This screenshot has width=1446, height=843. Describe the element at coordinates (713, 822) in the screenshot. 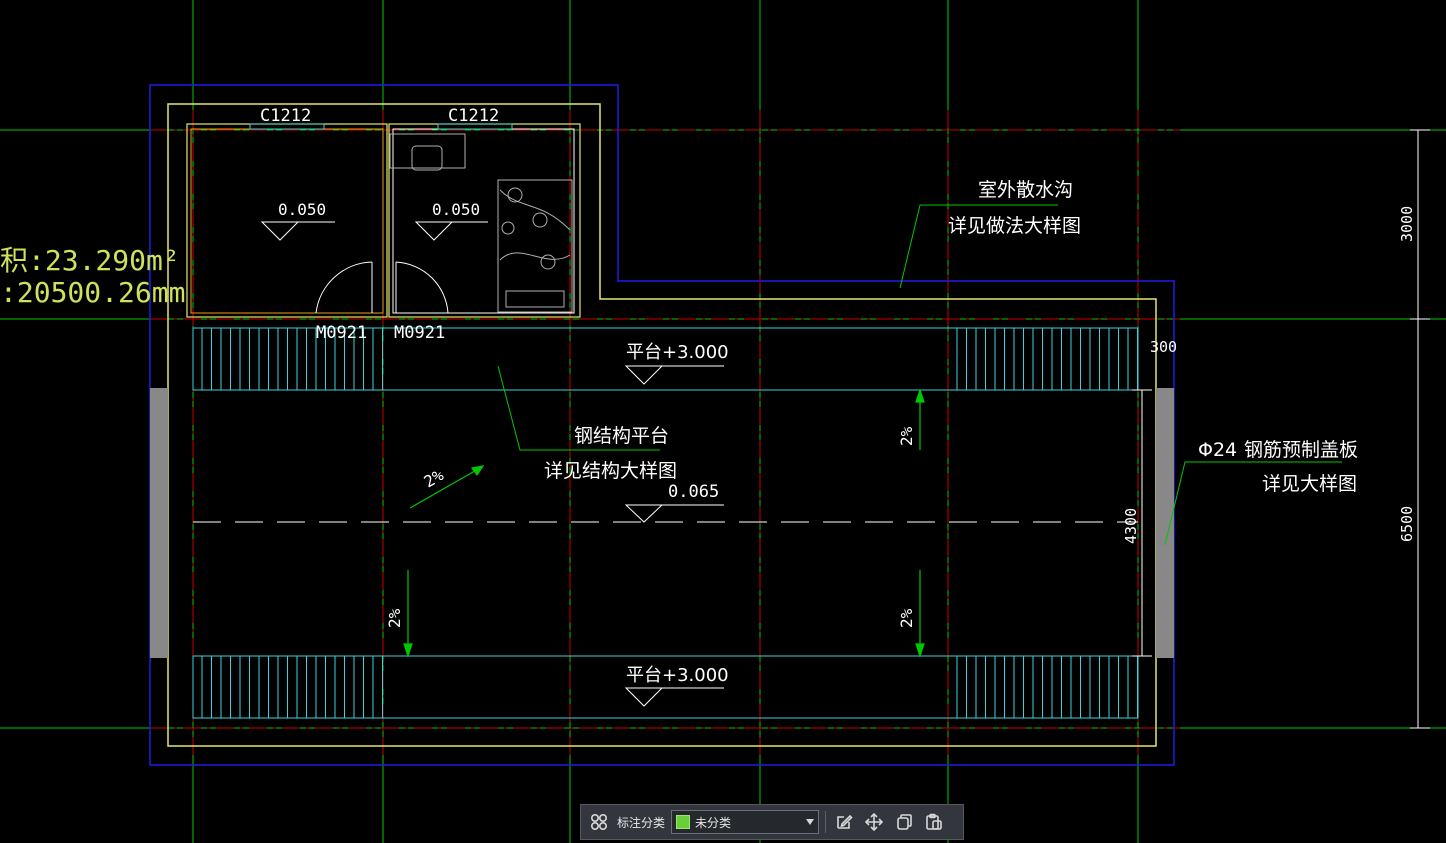

I see `category-selected-value: 未分类` at that location.